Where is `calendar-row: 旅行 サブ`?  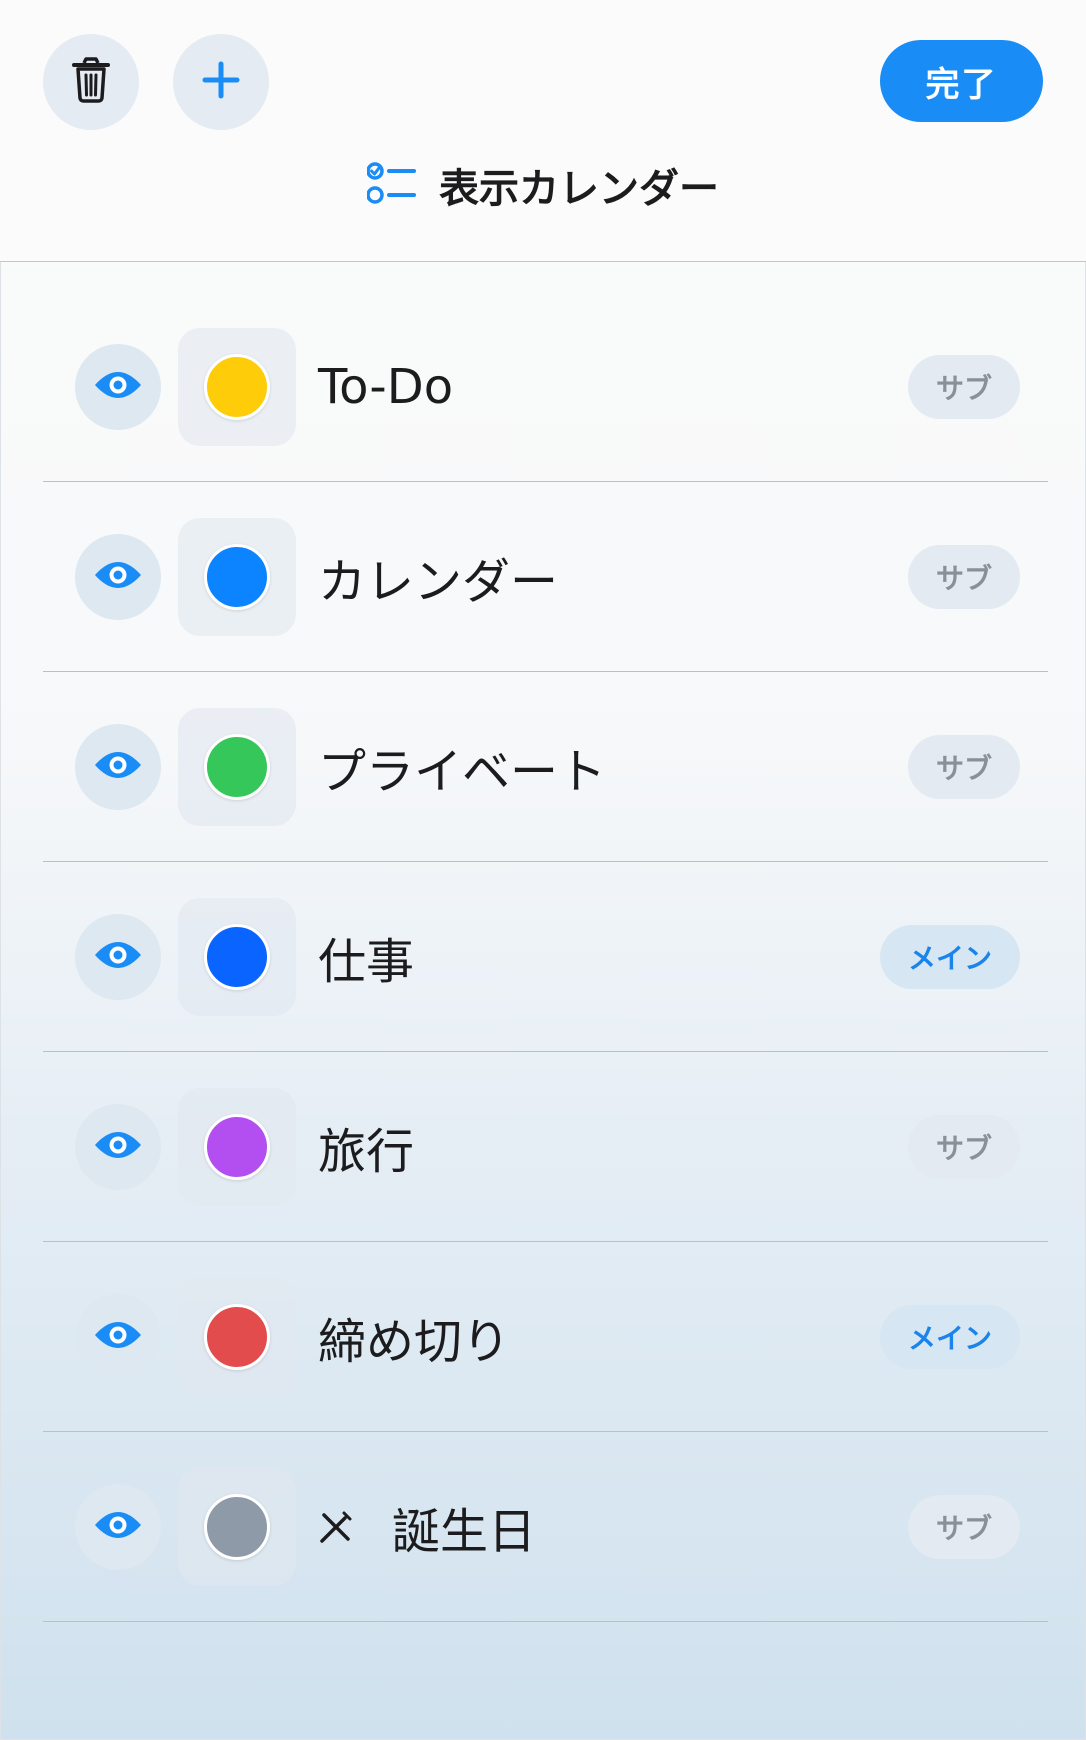
calendar-row: 旅行 サブ is located at coordinates (545, 1147).